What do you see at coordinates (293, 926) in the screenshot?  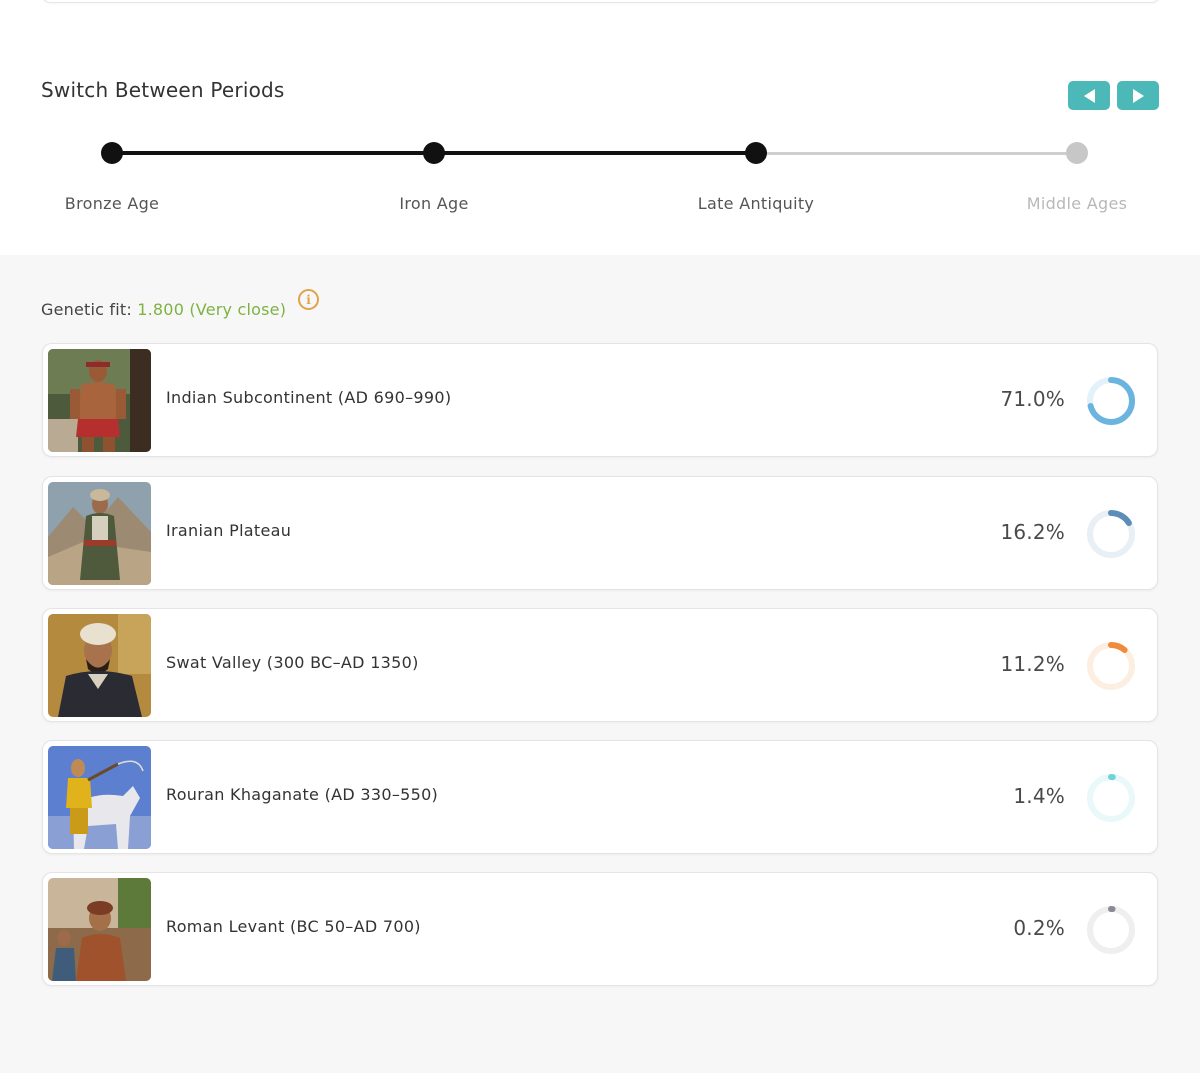 I see `population-name: Roman Levant (BC 50–AD 700)` at bounding box center [293, 926].